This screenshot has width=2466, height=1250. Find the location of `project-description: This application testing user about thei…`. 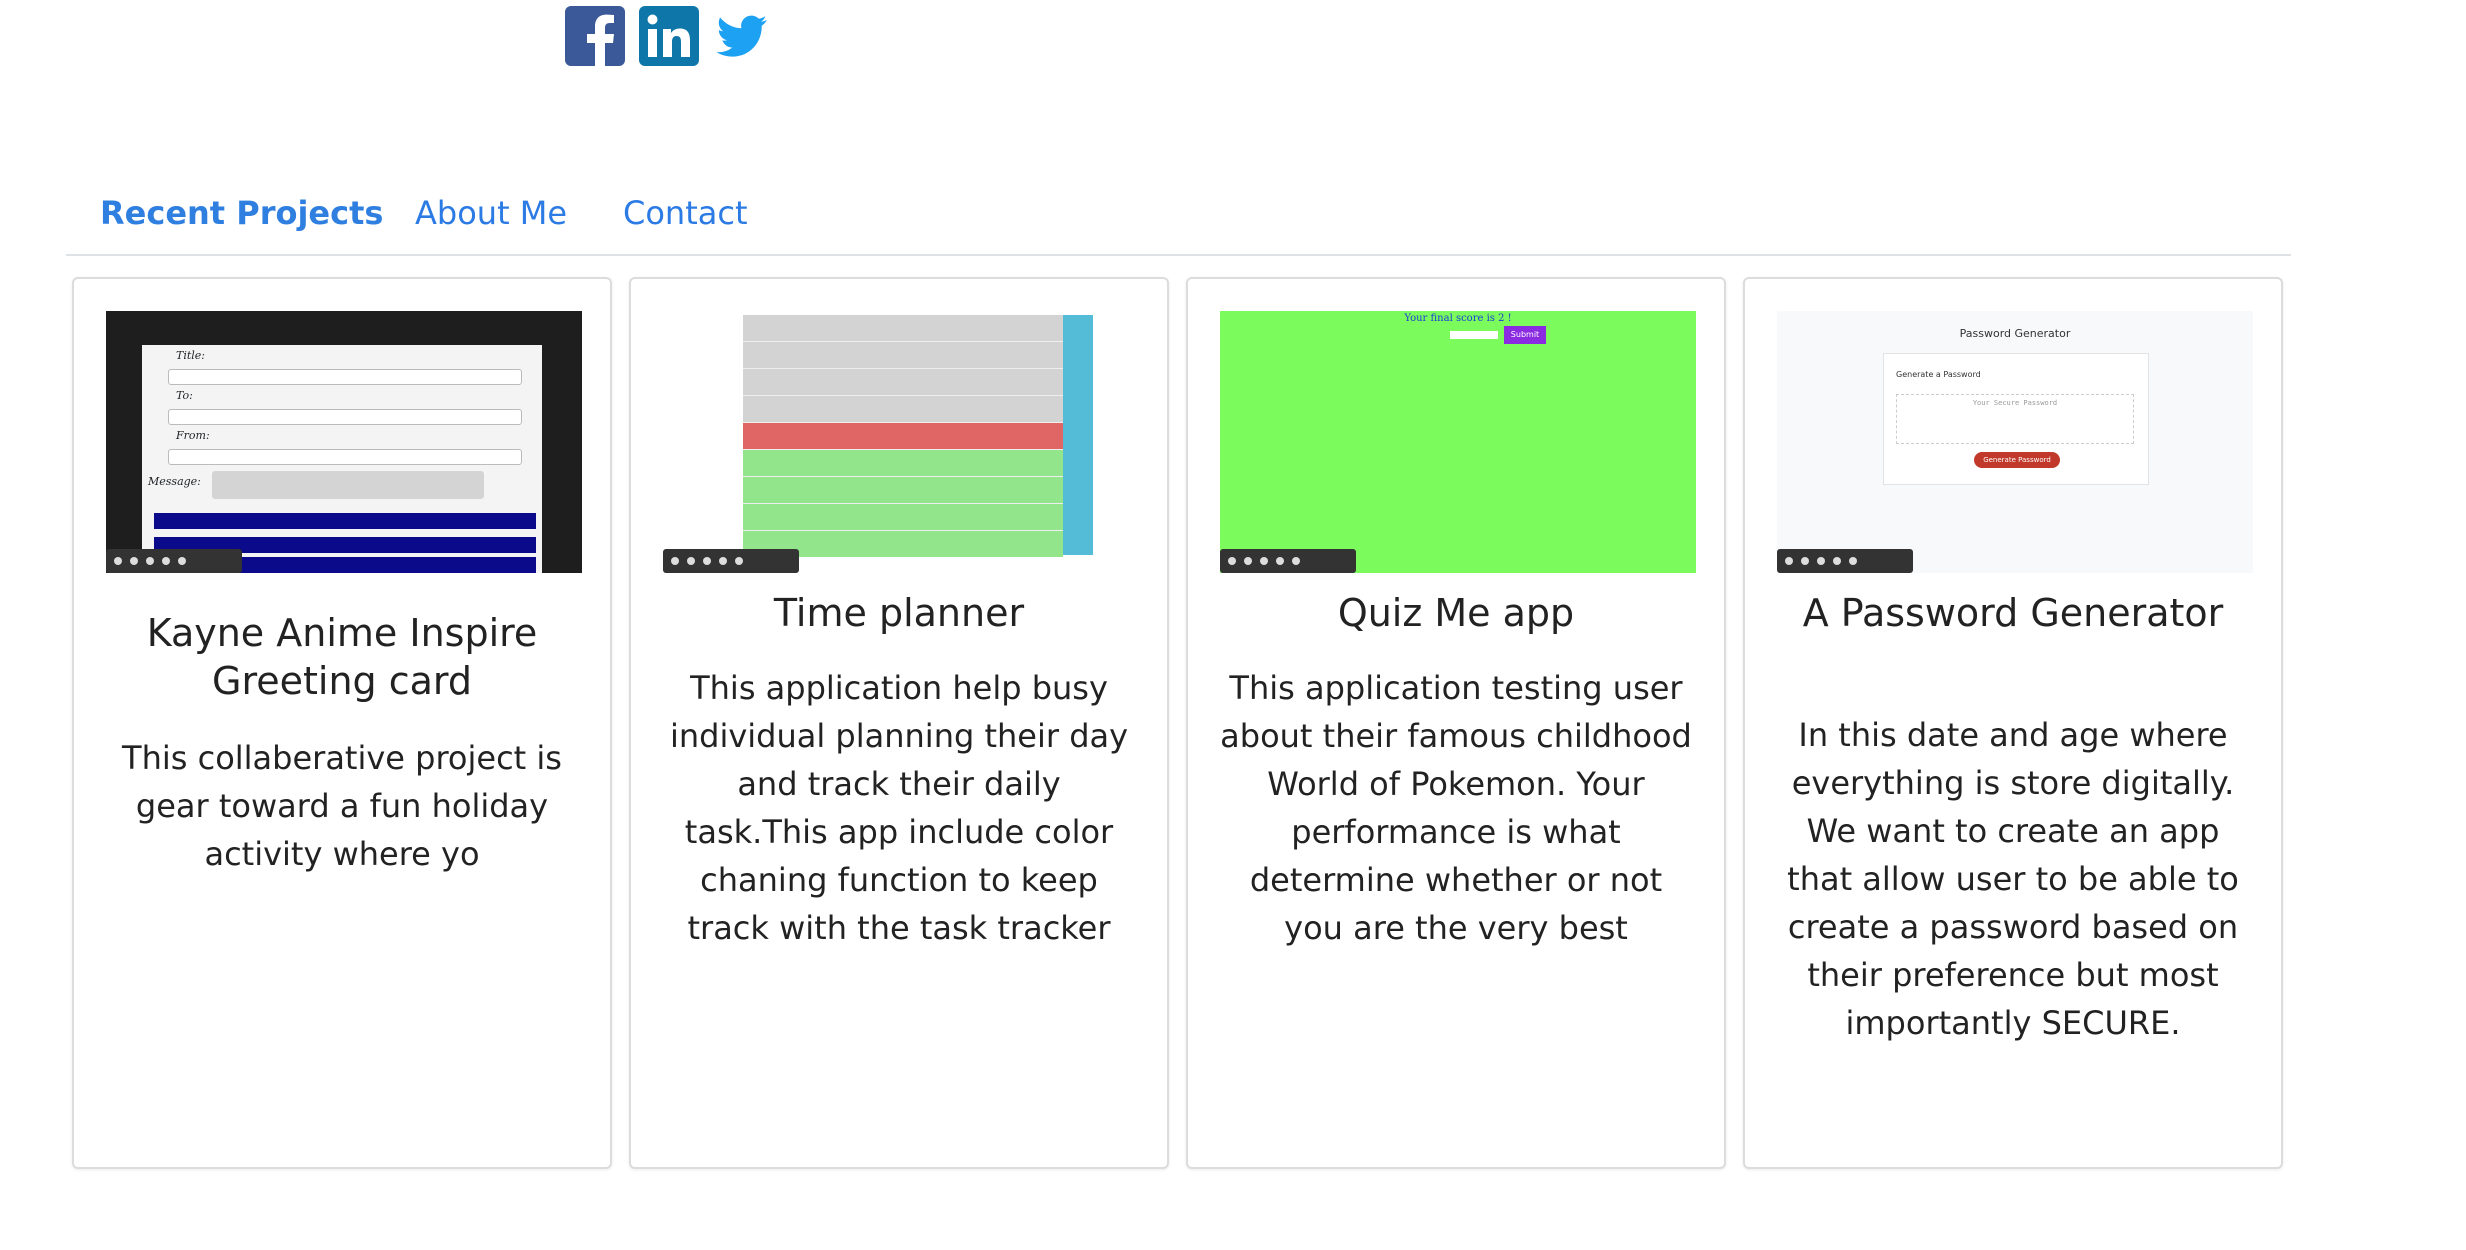

project-description: This application testing user about thei… is located at coordinates (1456, 808).